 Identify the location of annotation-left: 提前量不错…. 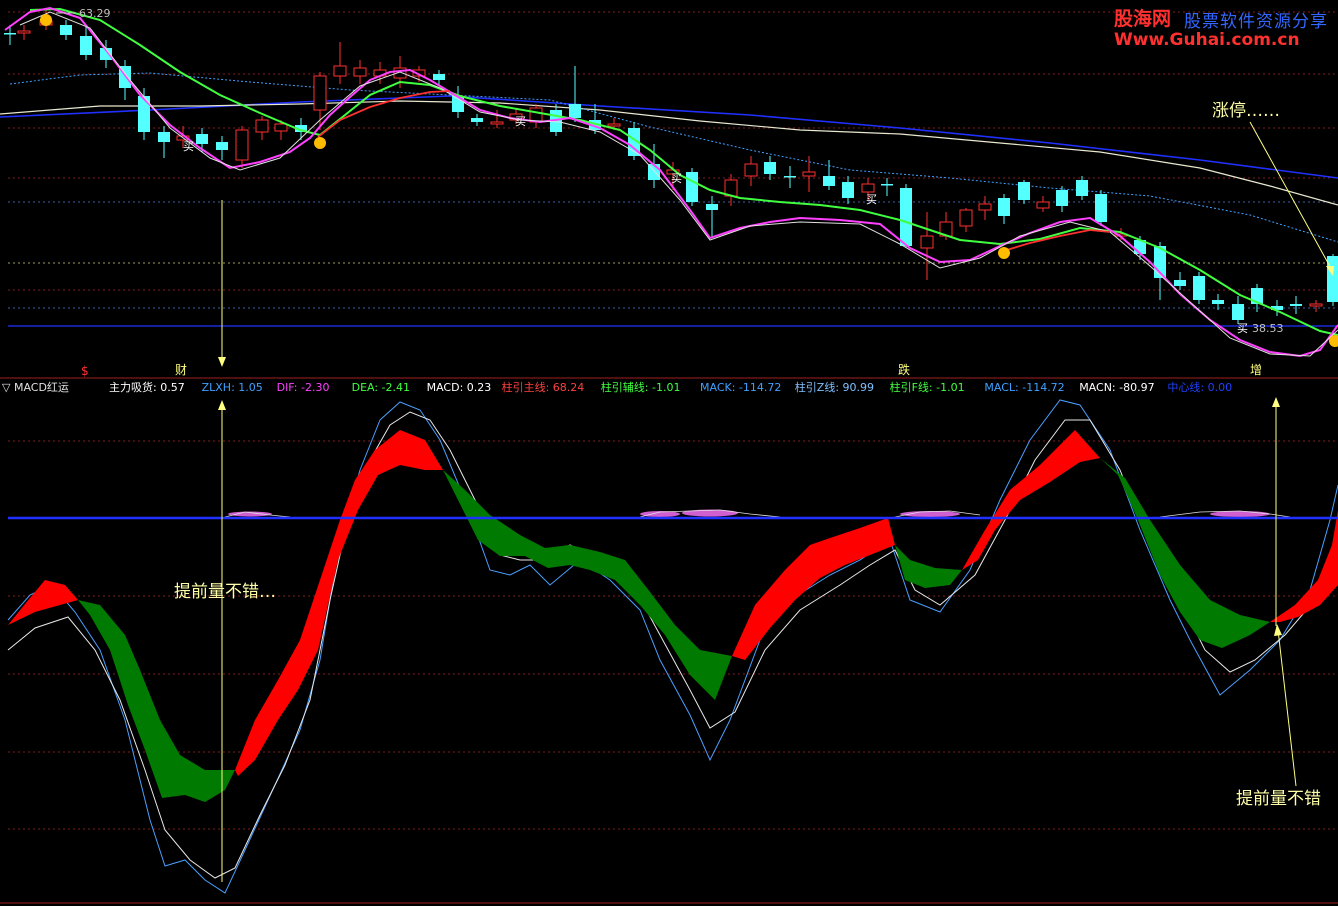
(225, 592).